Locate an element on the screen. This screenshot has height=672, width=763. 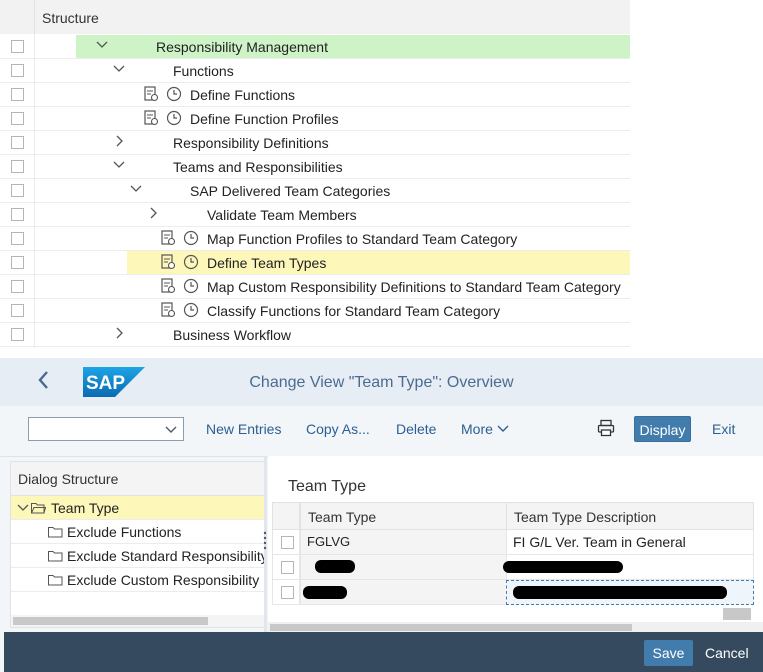
tree-row-label: SAP Delivered Team Categories is located at coordinates (290, 191).